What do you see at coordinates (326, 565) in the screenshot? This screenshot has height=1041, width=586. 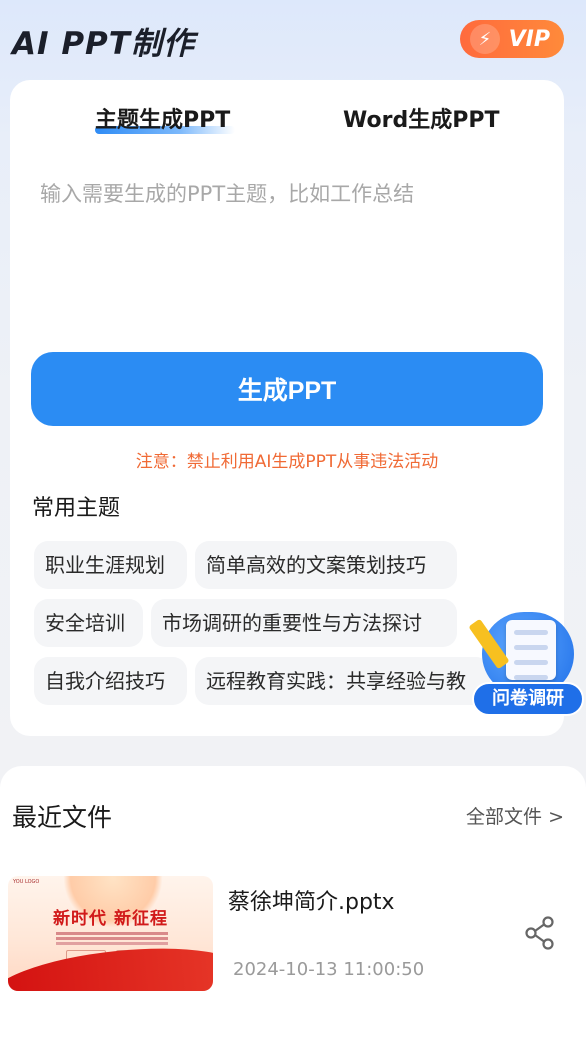 I see `topic-chip: 简单高效的文案策划技巧` at bounding box center [326, 565].